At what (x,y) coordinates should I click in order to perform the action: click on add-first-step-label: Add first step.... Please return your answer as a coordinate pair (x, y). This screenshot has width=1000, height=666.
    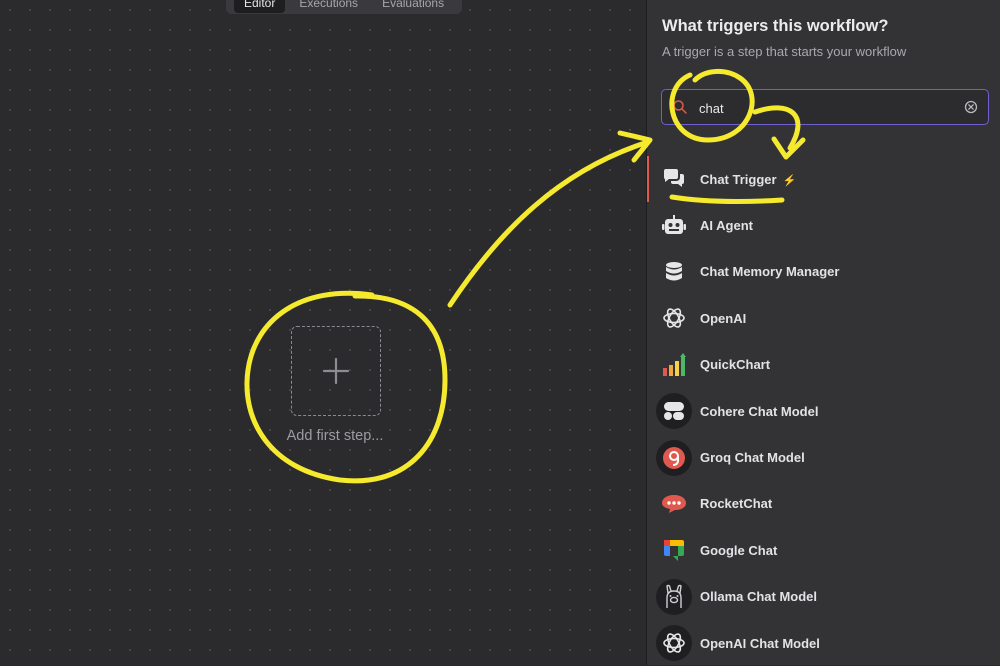
    Looking at the image, I should click on (335, 436).